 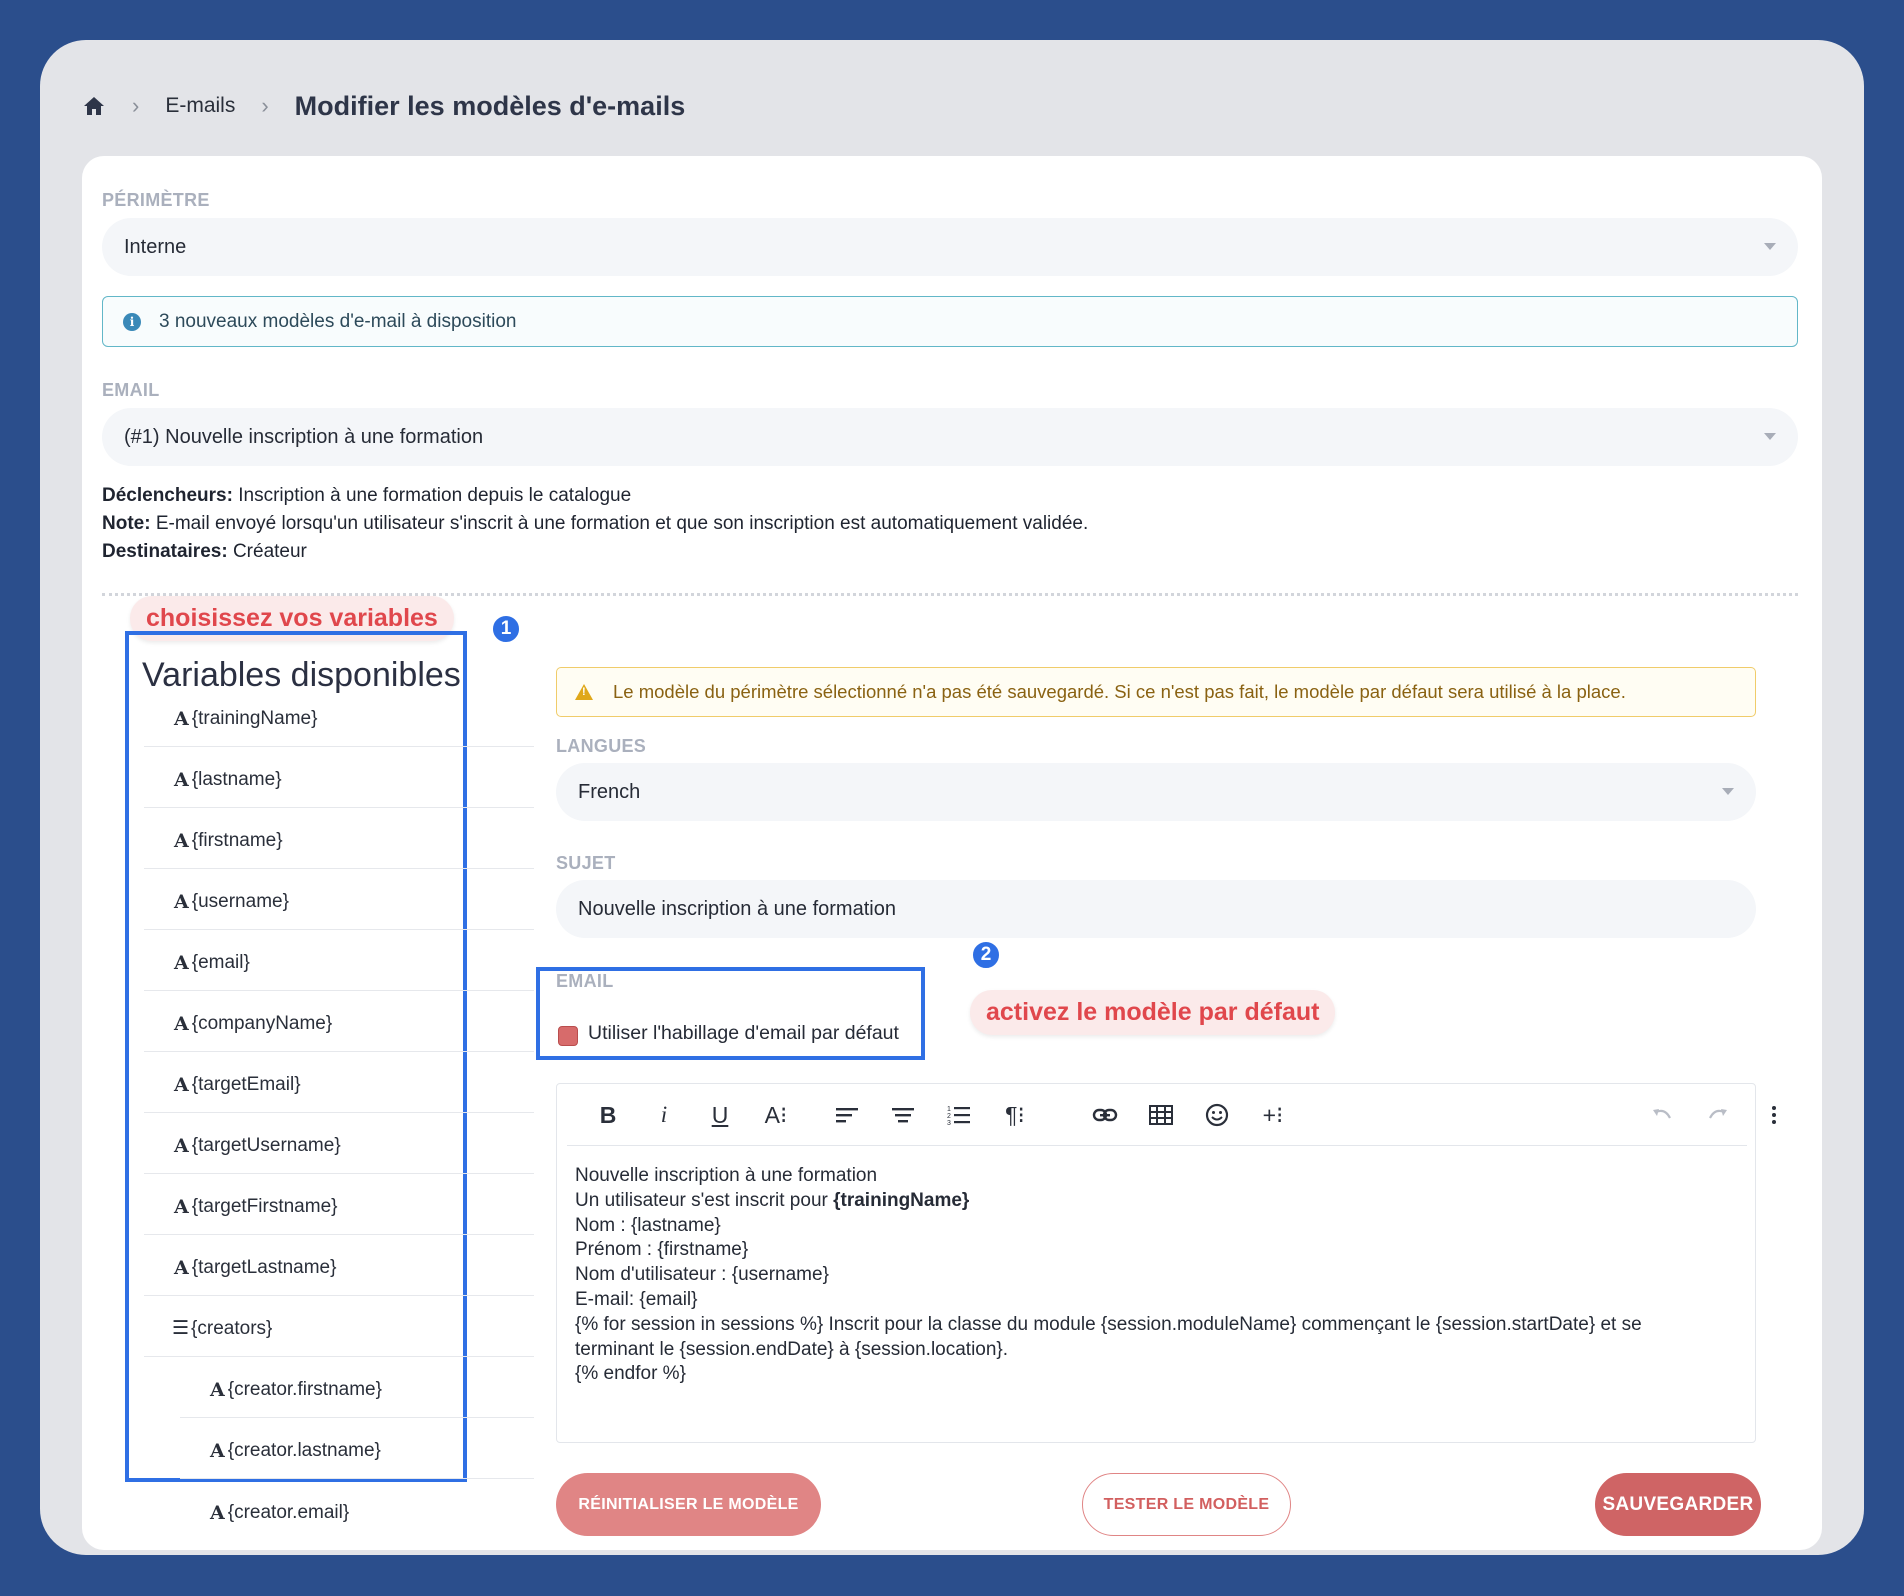 What do you see at coordinates (1217, 1115) in the screenshot?
I see `emoji-icon` at bounding box center [1217, 1115].